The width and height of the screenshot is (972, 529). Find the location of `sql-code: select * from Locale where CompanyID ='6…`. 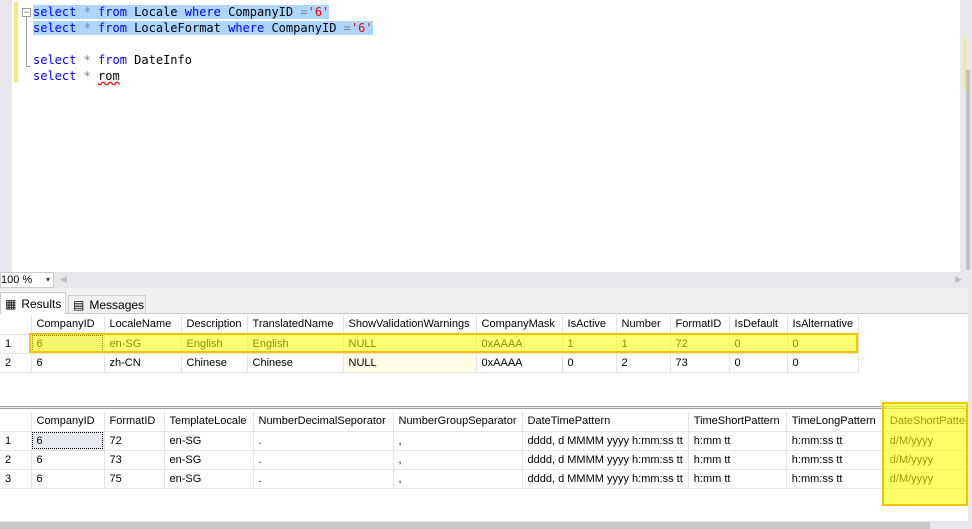

sql-code: select * from Locale where CompanyID ='6… is located at coordinates (203, 44).